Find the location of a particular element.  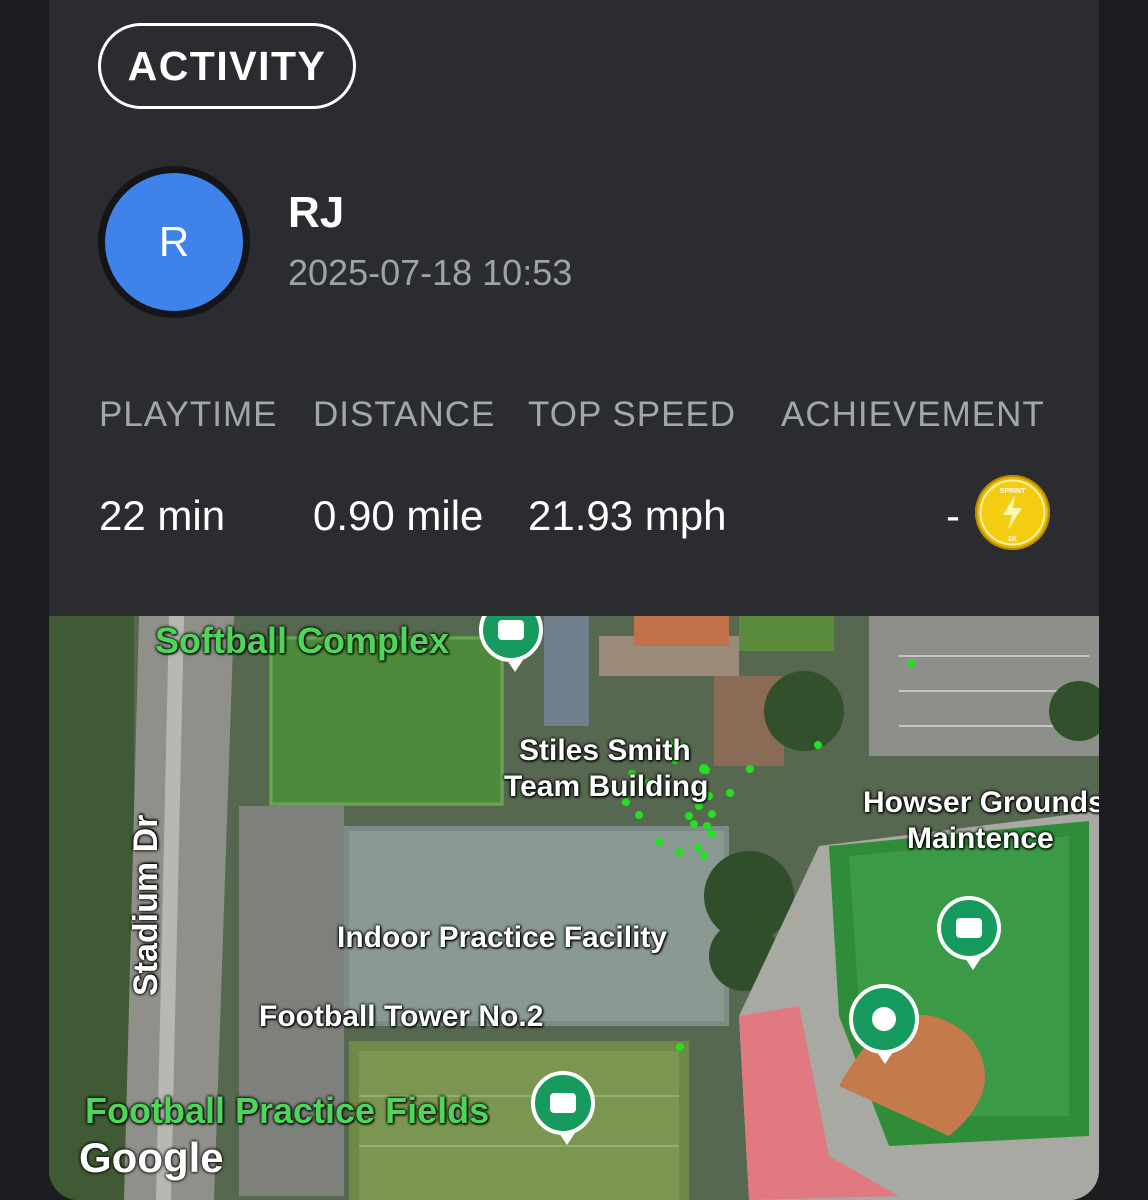

achievement-value: - is located at coordinates (953, 515).